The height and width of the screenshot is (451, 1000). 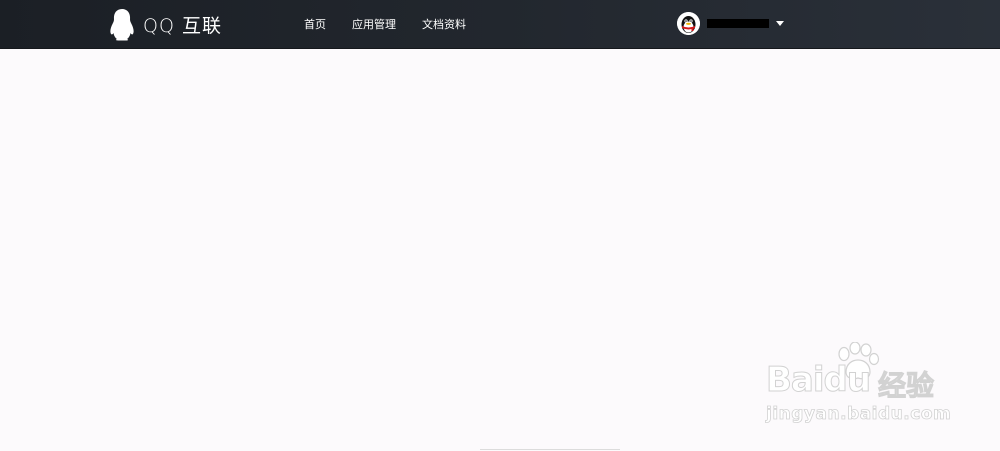 What do you see at coordinates (500, 24) in the screenshot?
I see `top-navbar: QQ 互联 首页 应用管理 文档资料` at bounding box center [500, 24].